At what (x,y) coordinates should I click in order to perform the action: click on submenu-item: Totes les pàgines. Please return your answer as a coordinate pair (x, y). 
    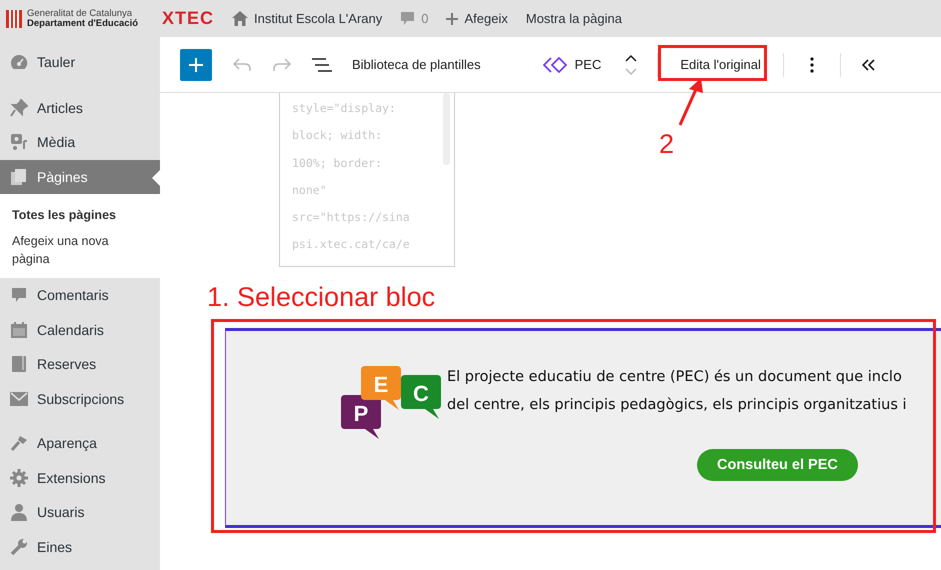
    Looking at the image, I should click on (80, 215).